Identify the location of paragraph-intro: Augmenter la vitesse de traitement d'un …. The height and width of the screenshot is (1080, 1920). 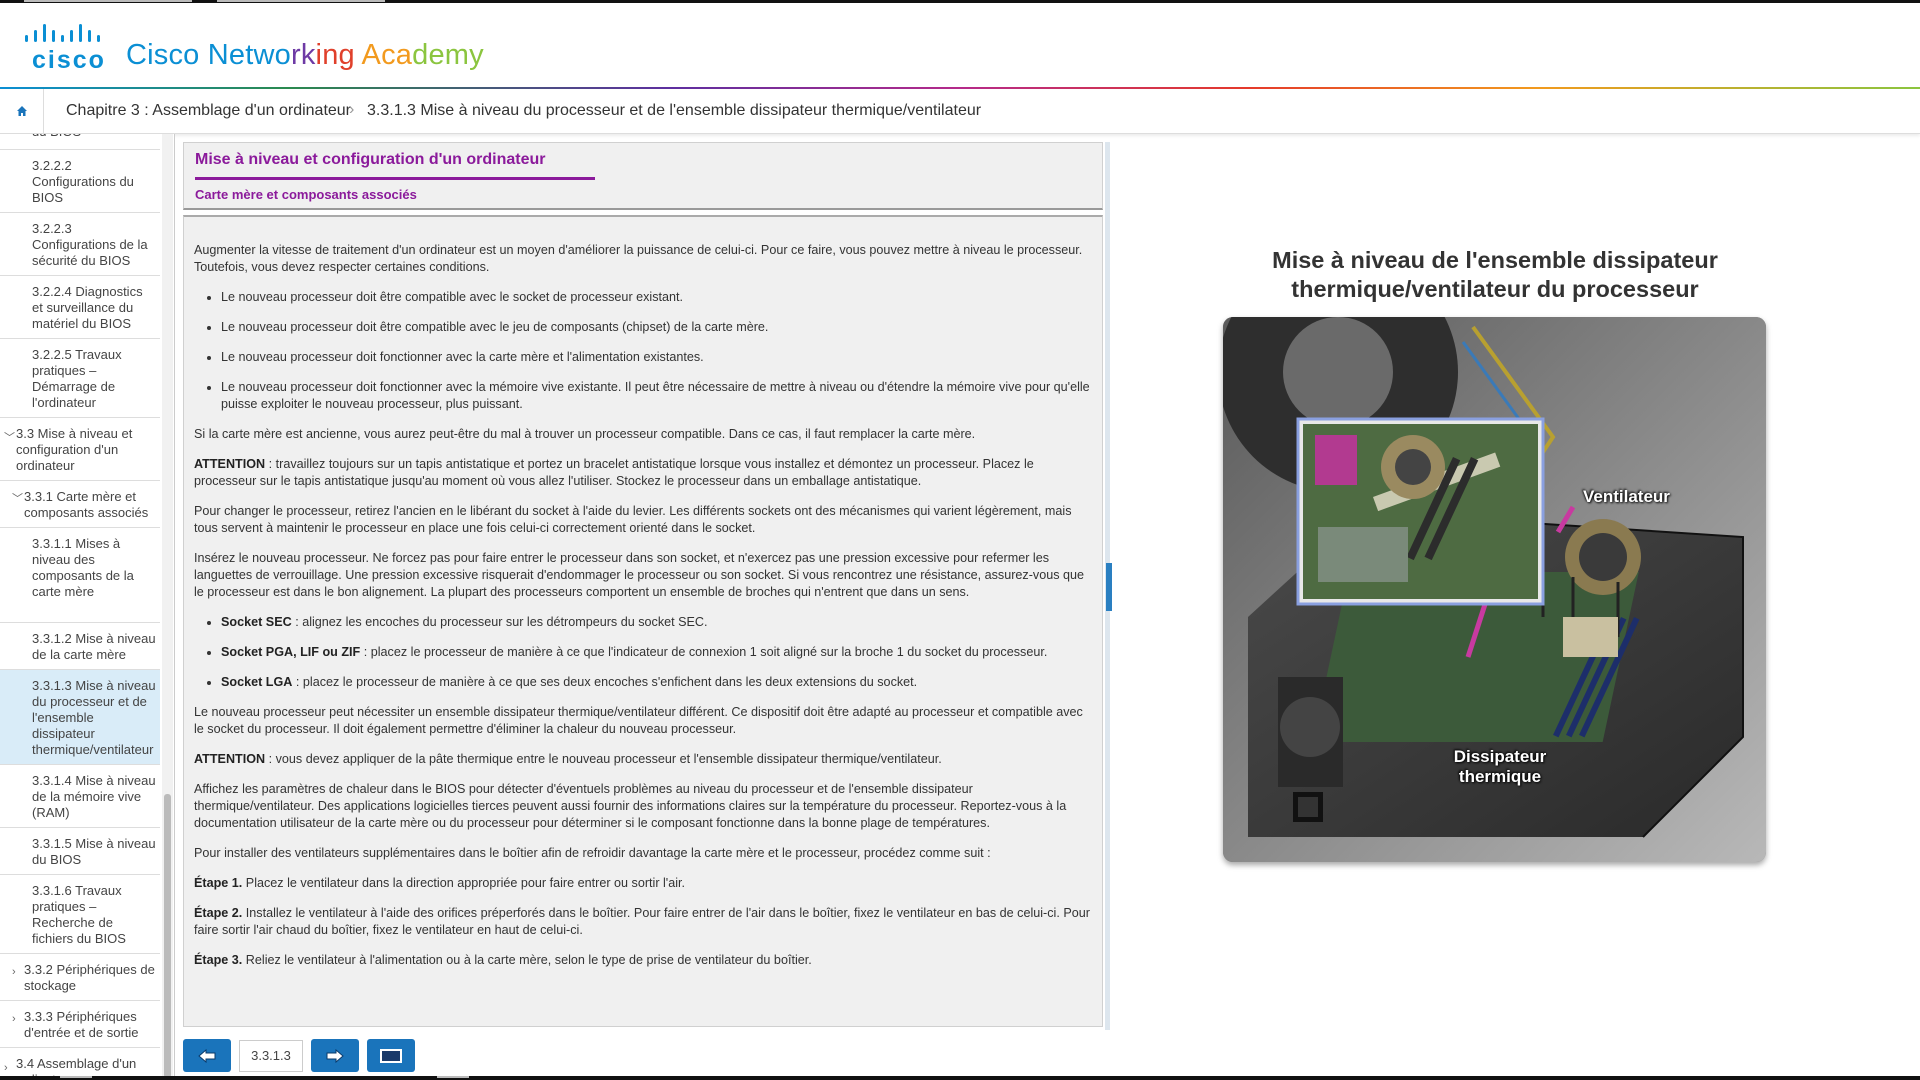
(638, 258).